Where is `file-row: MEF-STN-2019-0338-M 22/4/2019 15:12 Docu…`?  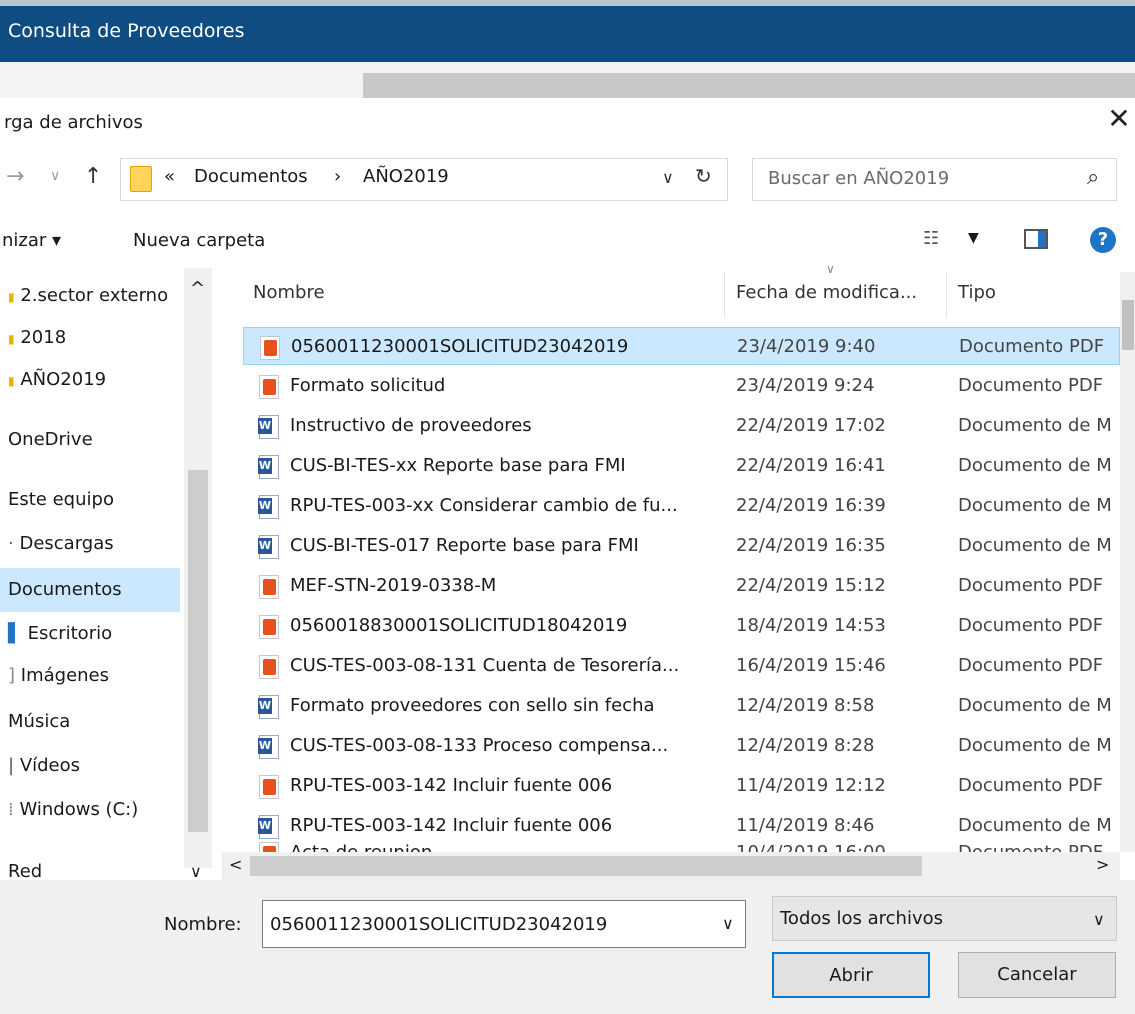 file-row: MEF-STN-2019-0338-M 22/4/2019 15:12 Docu… is located at coordinates (681, 586).